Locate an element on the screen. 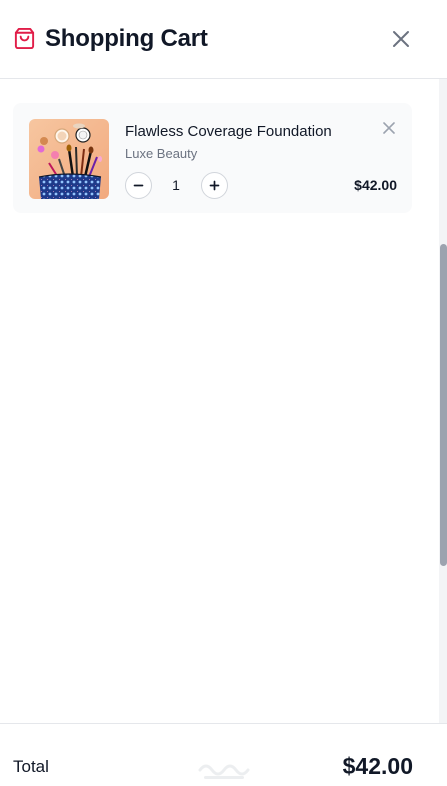 This screenshot has height=786, width=447. decrease-quantity-button is located at coordinates (138, 185).